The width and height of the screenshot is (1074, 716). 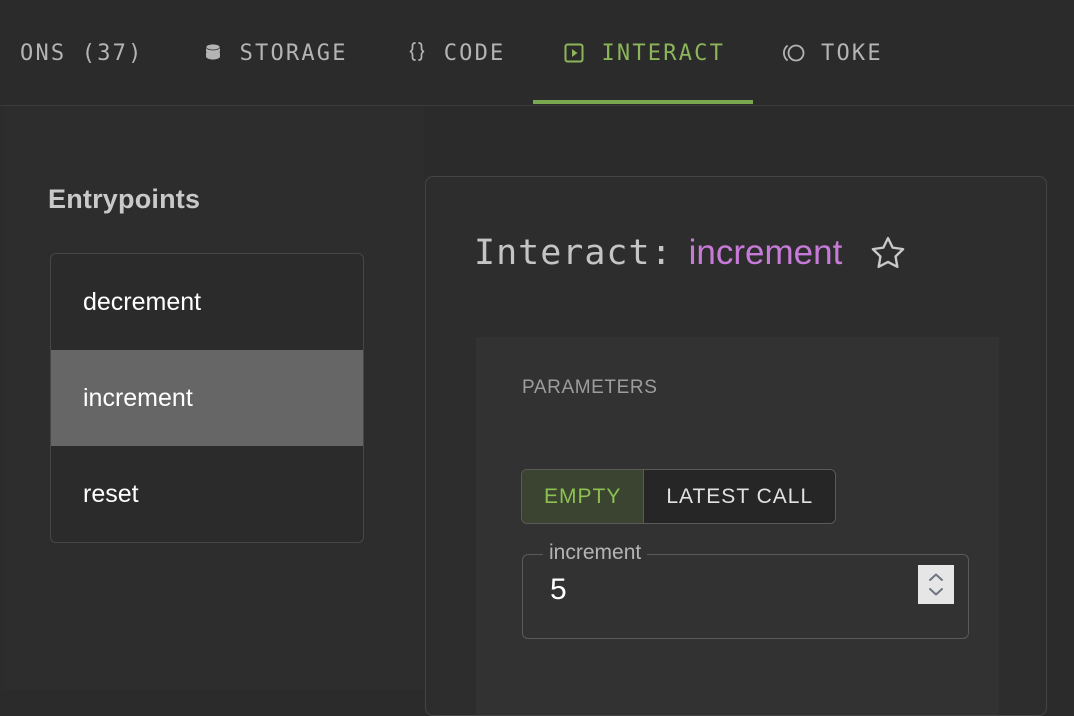 I want to click on play-box-icon, so click(x=574, y=53).